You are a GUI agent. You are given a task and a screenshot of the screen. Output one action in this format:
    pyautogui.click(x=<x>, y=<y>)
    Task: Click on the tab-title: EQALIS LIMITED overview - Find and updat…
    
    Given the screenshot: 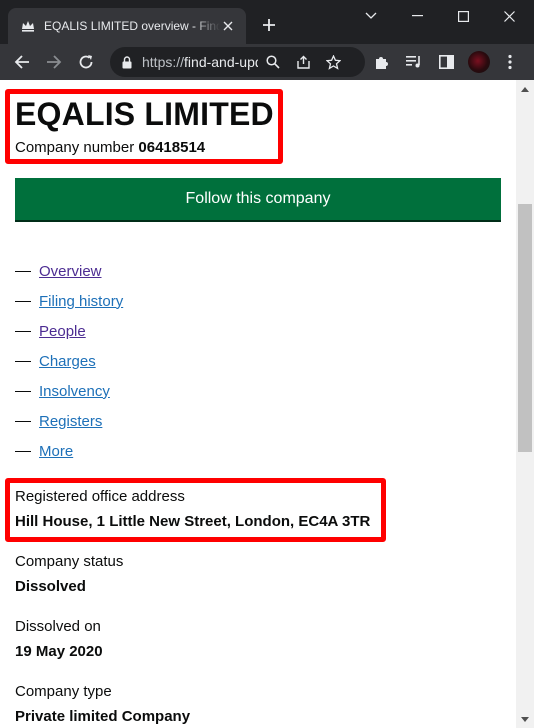 What is the action you would take?
    pyautogui.click(x=132, y=26)
    